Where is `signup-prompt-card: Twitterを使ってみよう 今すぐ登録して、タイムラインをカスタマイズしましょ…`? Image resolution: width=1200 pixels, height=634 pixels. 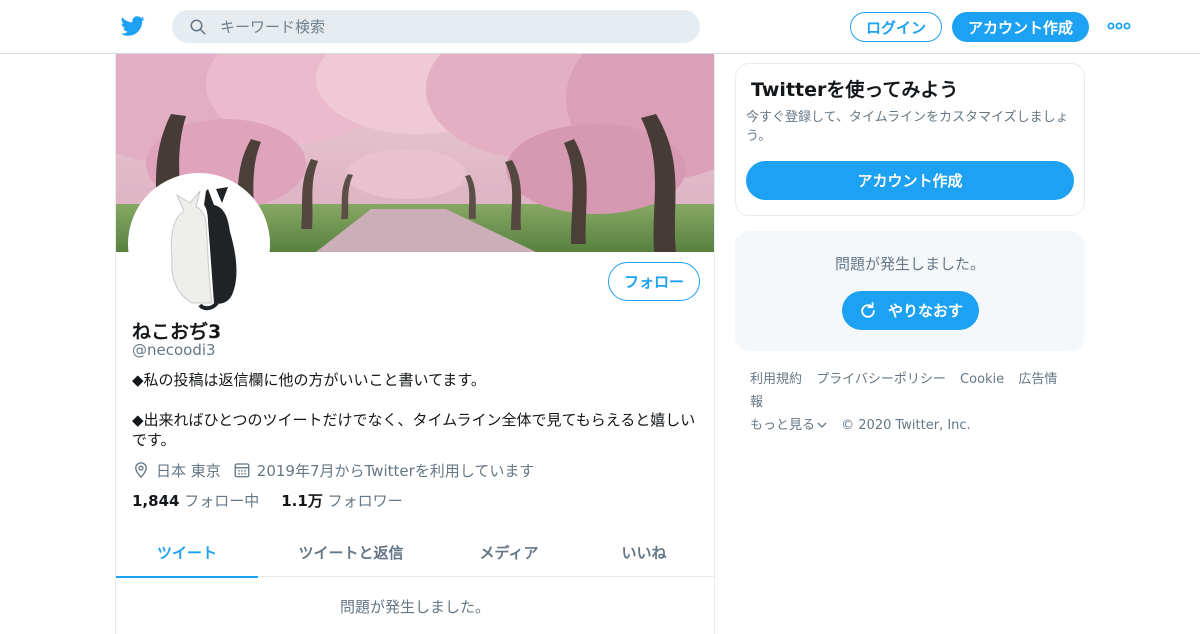 signup-prompt-card: Twitterを使ってみよう 今すぐ登録して、タイムラインをカスタマイズしましょ… is located at coordinates (910, 139).